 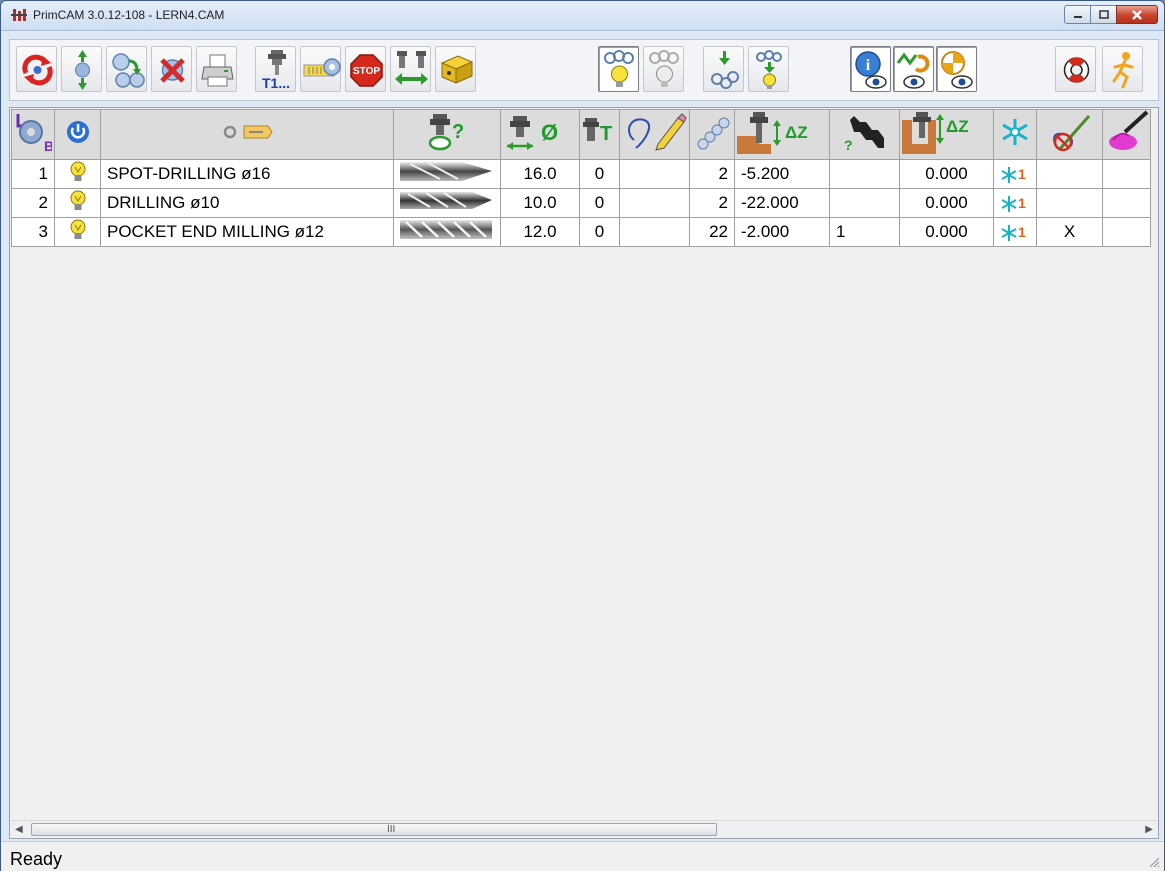 I want to click on tool-diameter-value: 16.0, so click(x=540, y=174).